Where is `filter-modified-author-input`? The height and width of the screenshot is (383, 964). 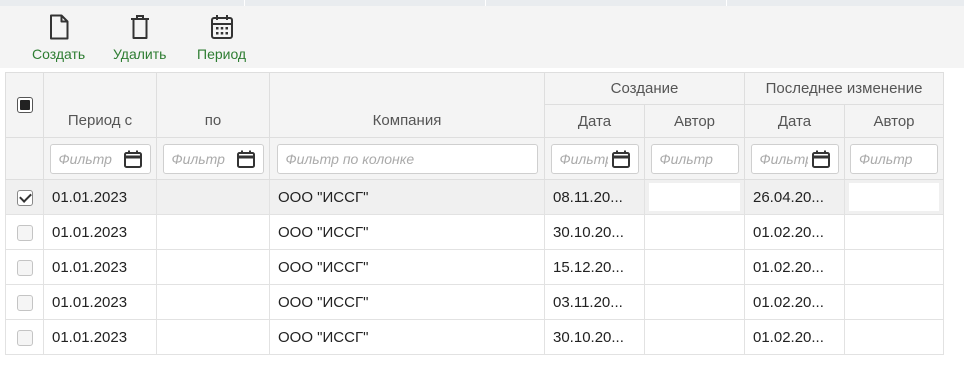
filter-modified-author-input is located at coordinates (894, 158).